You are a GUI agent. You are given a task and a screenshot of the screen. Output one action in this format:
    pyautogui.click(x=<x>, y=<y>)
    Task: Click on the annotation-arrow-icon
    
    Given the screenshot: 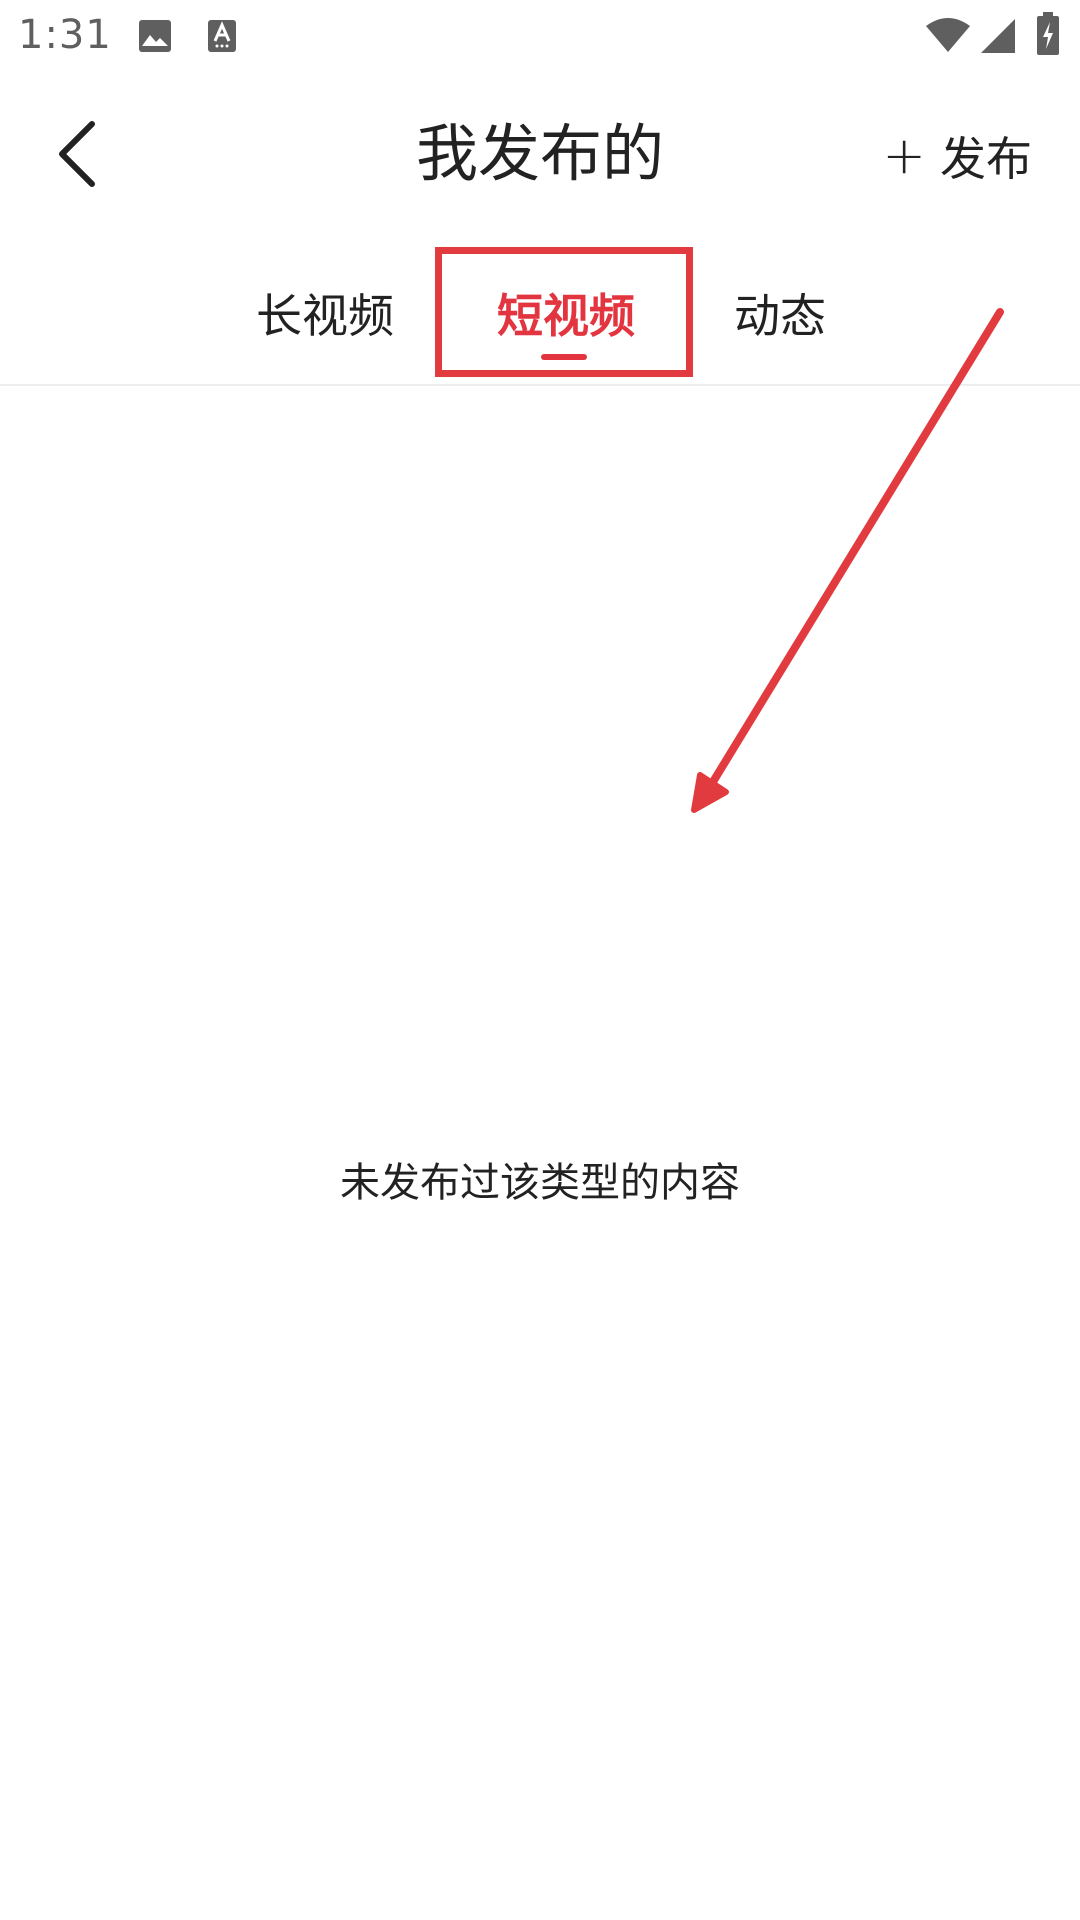 What is the action you would take?
    pyautogui.click(x=847, y=560)
    